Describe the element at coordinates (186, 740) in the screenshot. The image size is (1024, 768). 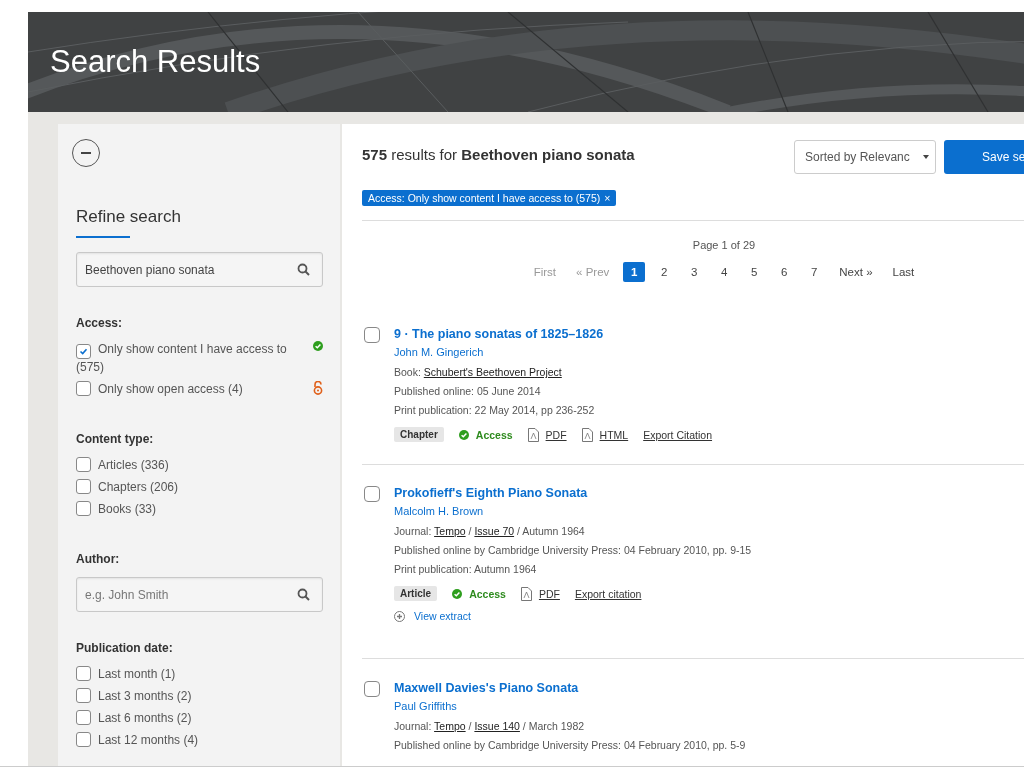
I see `filter-option: Last 12 months (4)` at that location.